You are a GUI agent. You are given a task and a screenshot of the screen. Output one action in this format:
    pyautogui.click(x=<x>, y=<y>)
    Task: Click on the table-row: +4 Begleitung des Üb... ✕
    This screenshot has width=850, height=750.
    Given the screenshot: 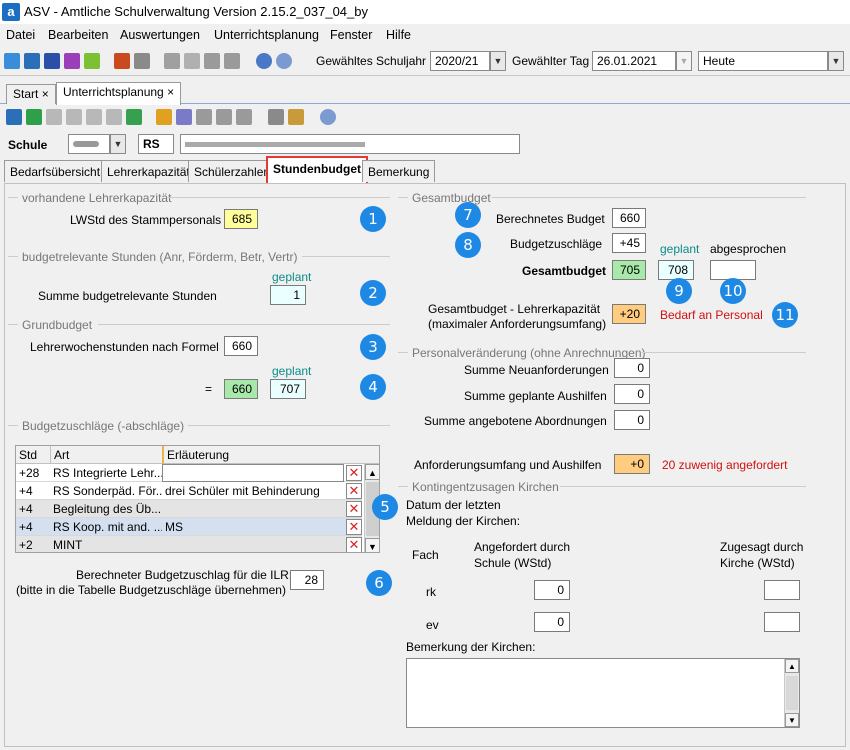 What is the action you would take?
    pyautogui.click(x=189, y=509)
    